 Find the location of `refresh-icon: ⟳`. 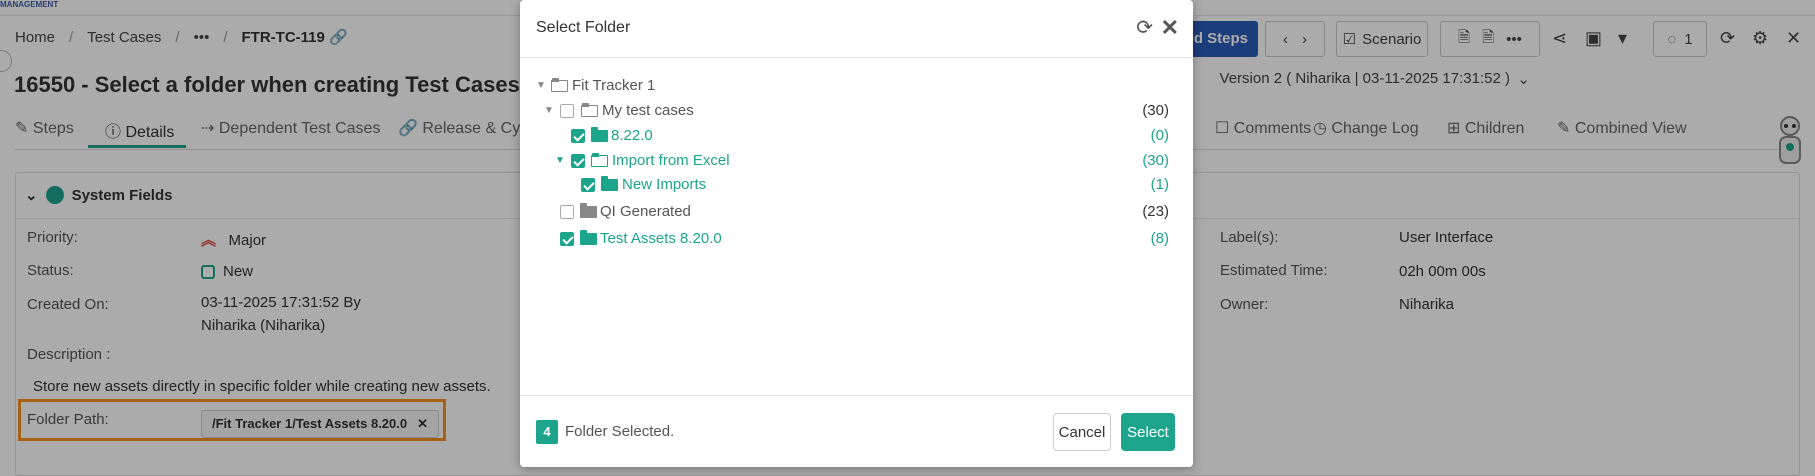

refresh-icon: ⟳ is located at coordinates (1144, 27).